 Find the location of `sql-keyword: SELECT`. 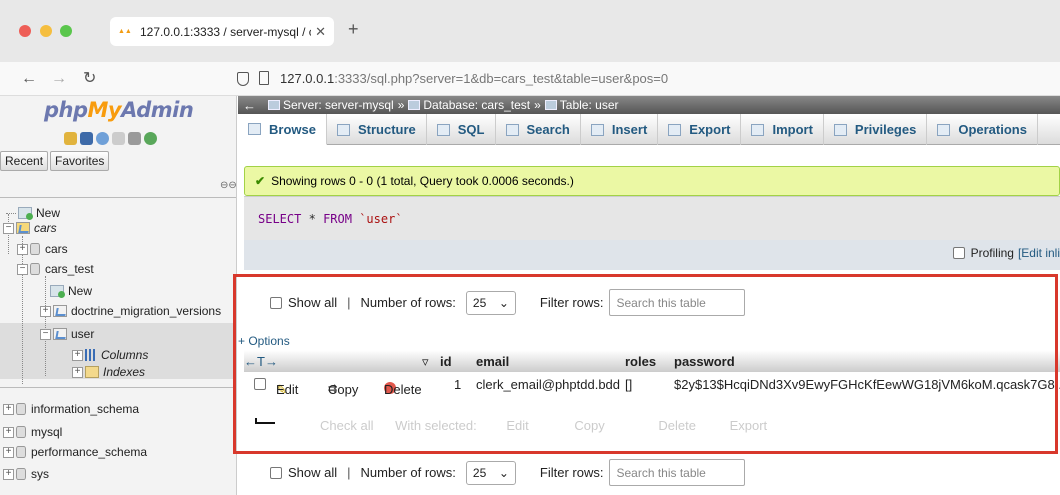

sql-keyword: SELECT is located at coordinates (280, 219).